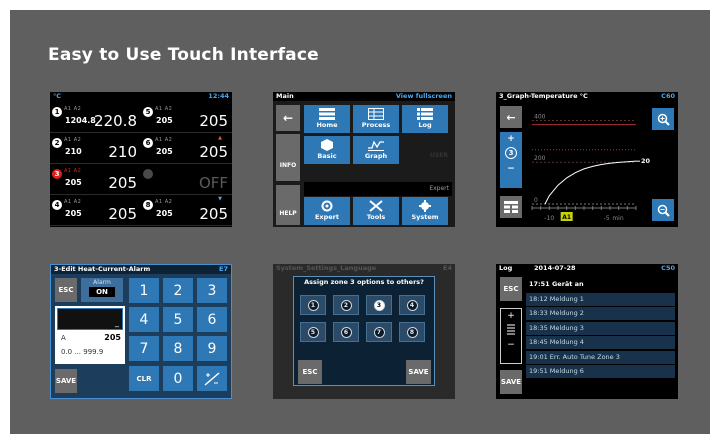  Describe the element at coordinates (313, 305) in the screenshot. I see `zone-option-1: 1` at that location.